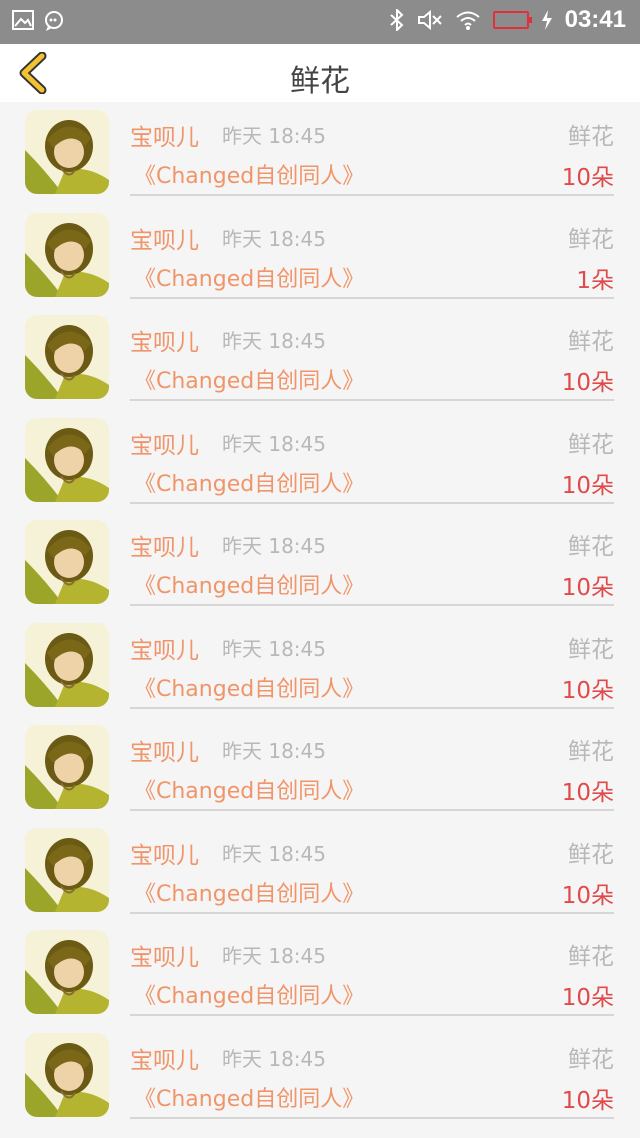 This screenshot has width=640, height=1138. What do you see at coordinates (320, 22) in the screenshot?
I see `status-bar: 03:41` at bounding box center [320, 22].